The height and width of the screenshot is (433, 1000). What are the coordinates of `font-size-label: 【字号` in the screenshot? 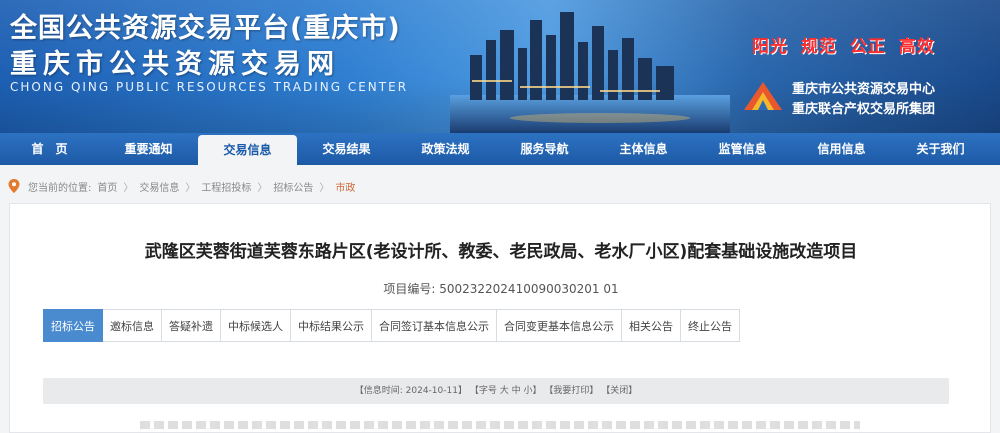 It's located at (483, 391).